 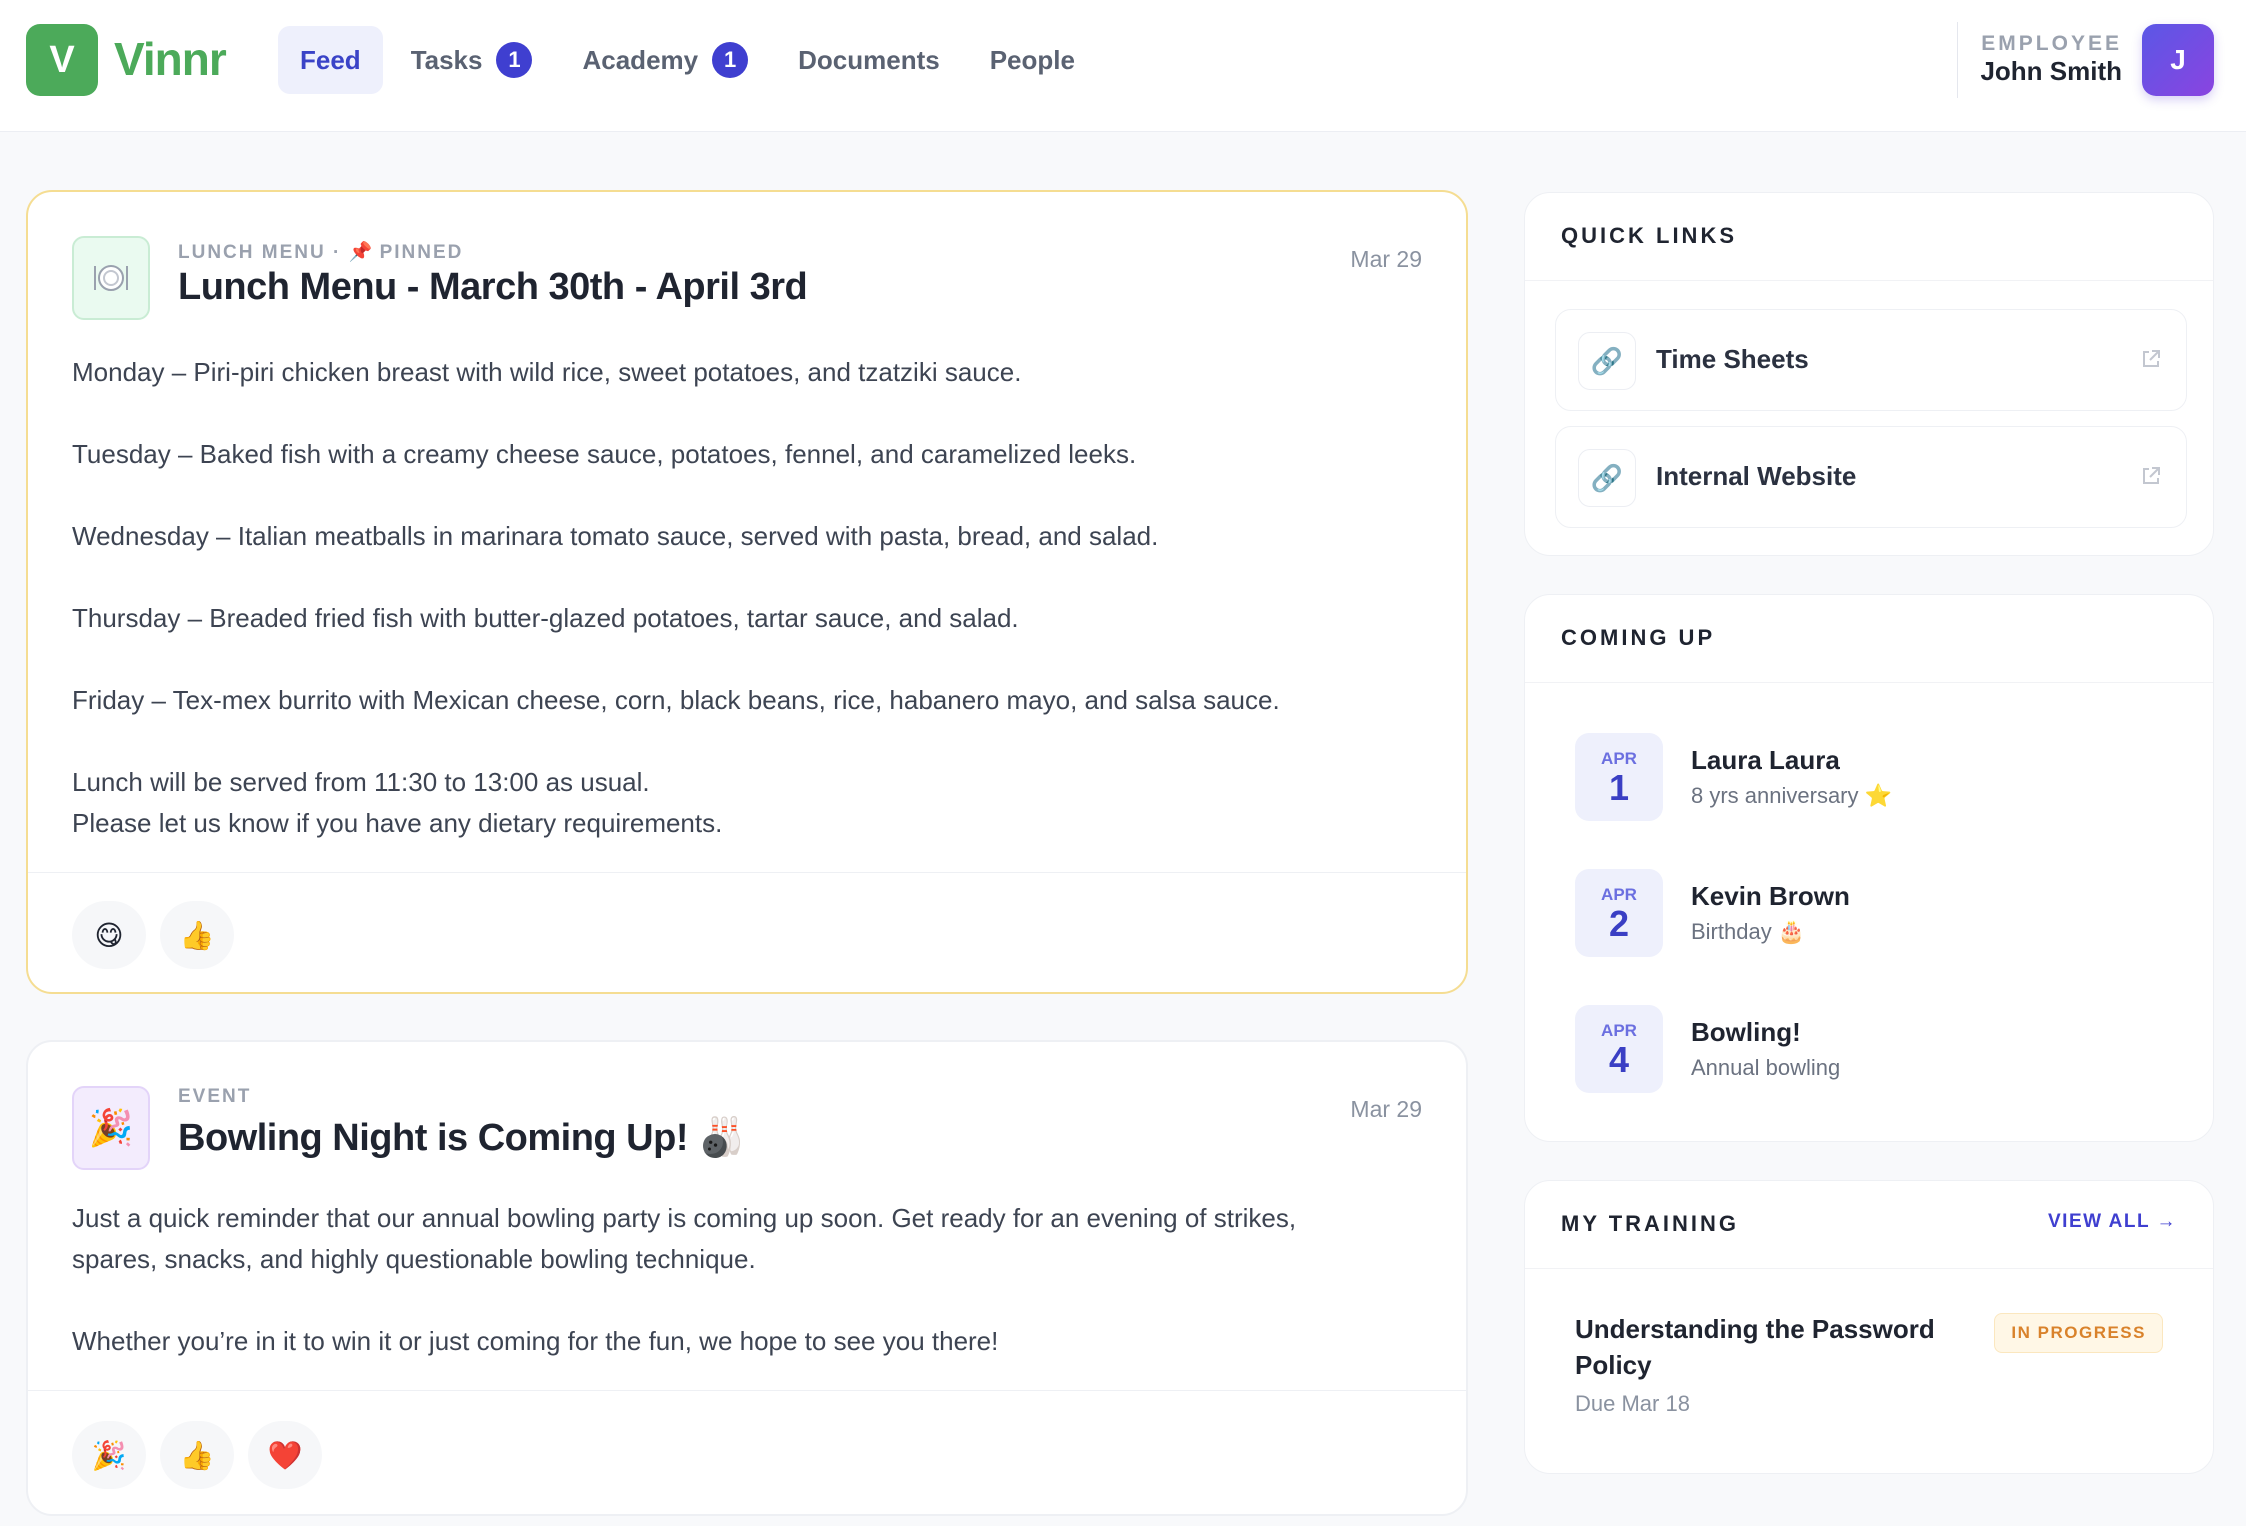 I want to click on user-name: John Smith, so click(x=2051, y=71).